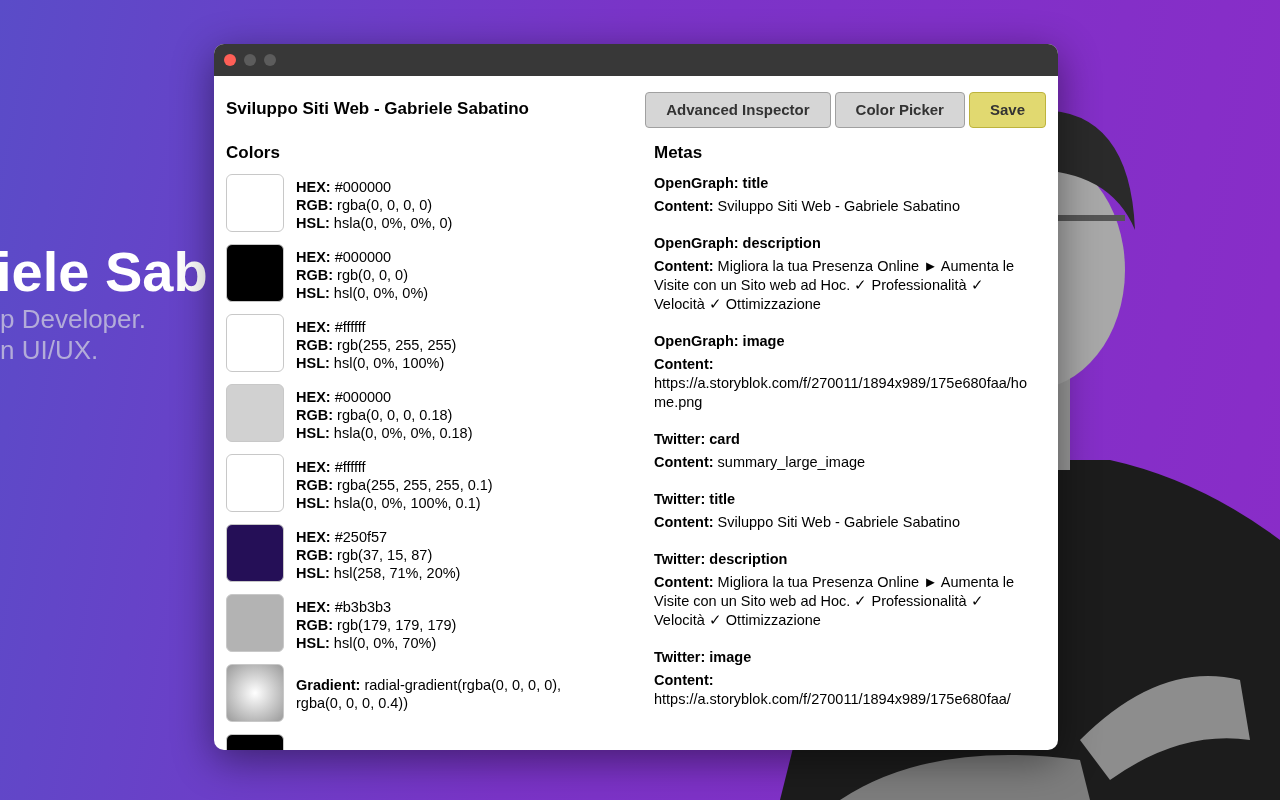 Image resolution: width=1280 pixels, height=800 pixels. I want to click on meta-name: Twitter: card, so click(697, 439).